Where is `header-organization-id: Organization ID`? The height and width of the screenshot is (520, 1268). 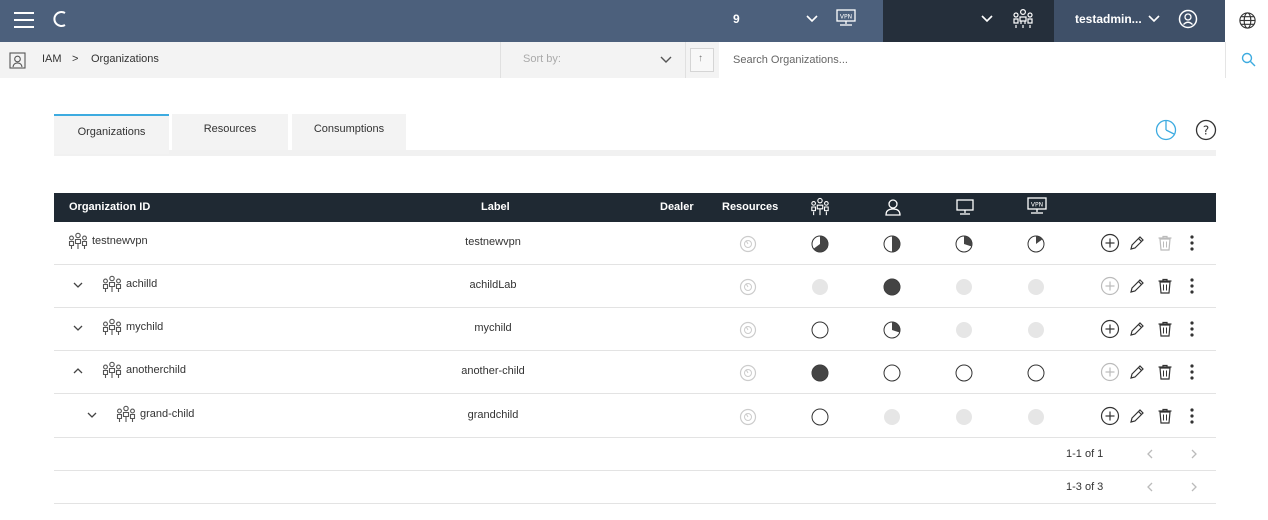
header-organization-id: Organization ID is located at coordinates (109, 207).